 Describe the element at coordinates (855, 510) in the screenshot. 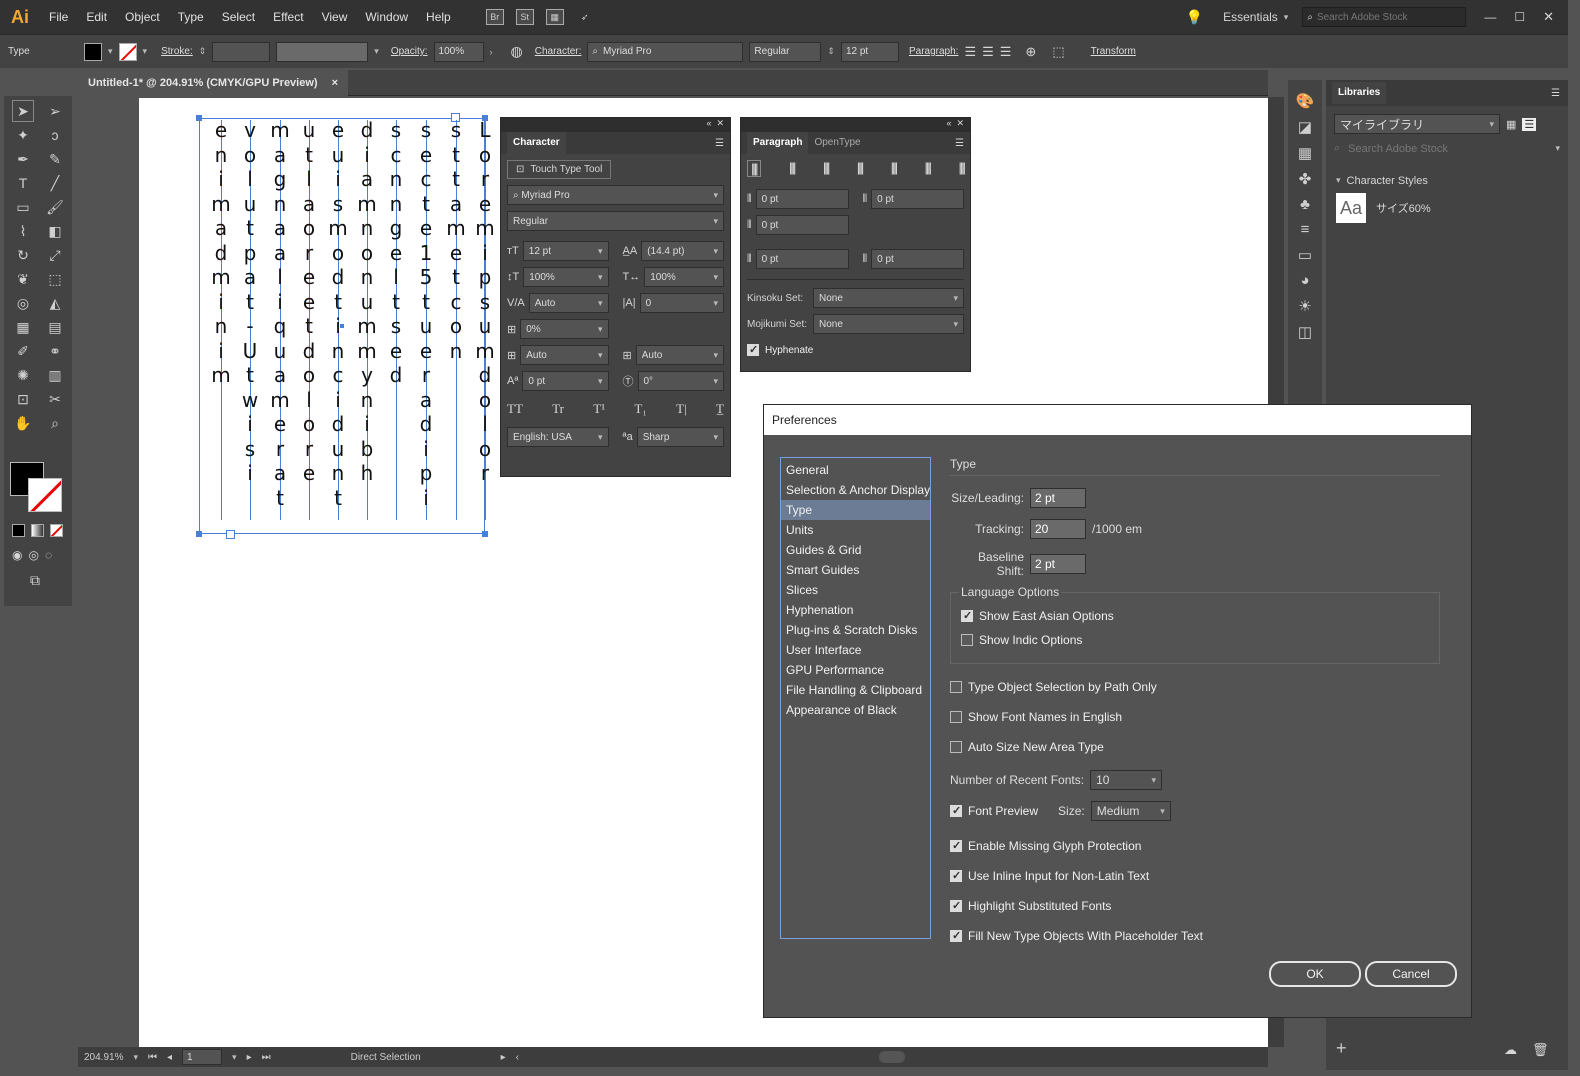

I see `category-item: Type` at that location.